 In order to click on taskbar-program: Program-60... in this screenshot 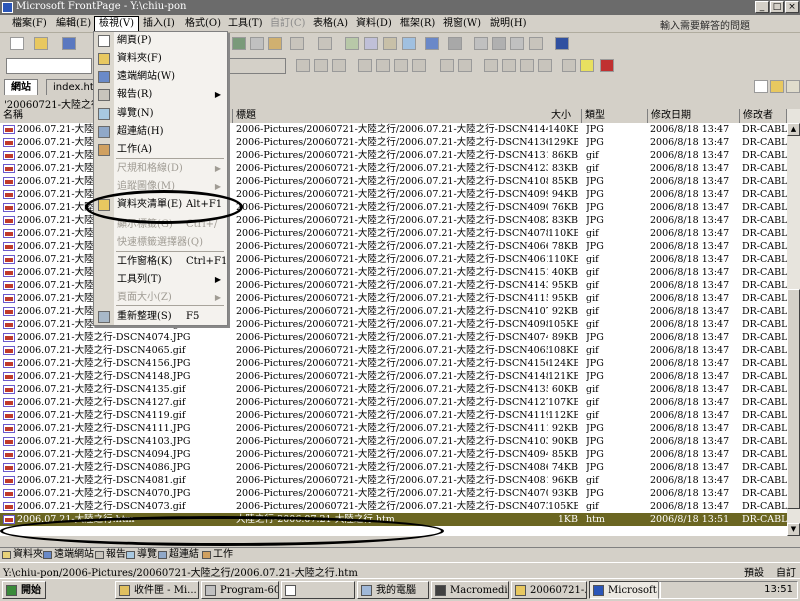, I will do `click(240, 590)`.